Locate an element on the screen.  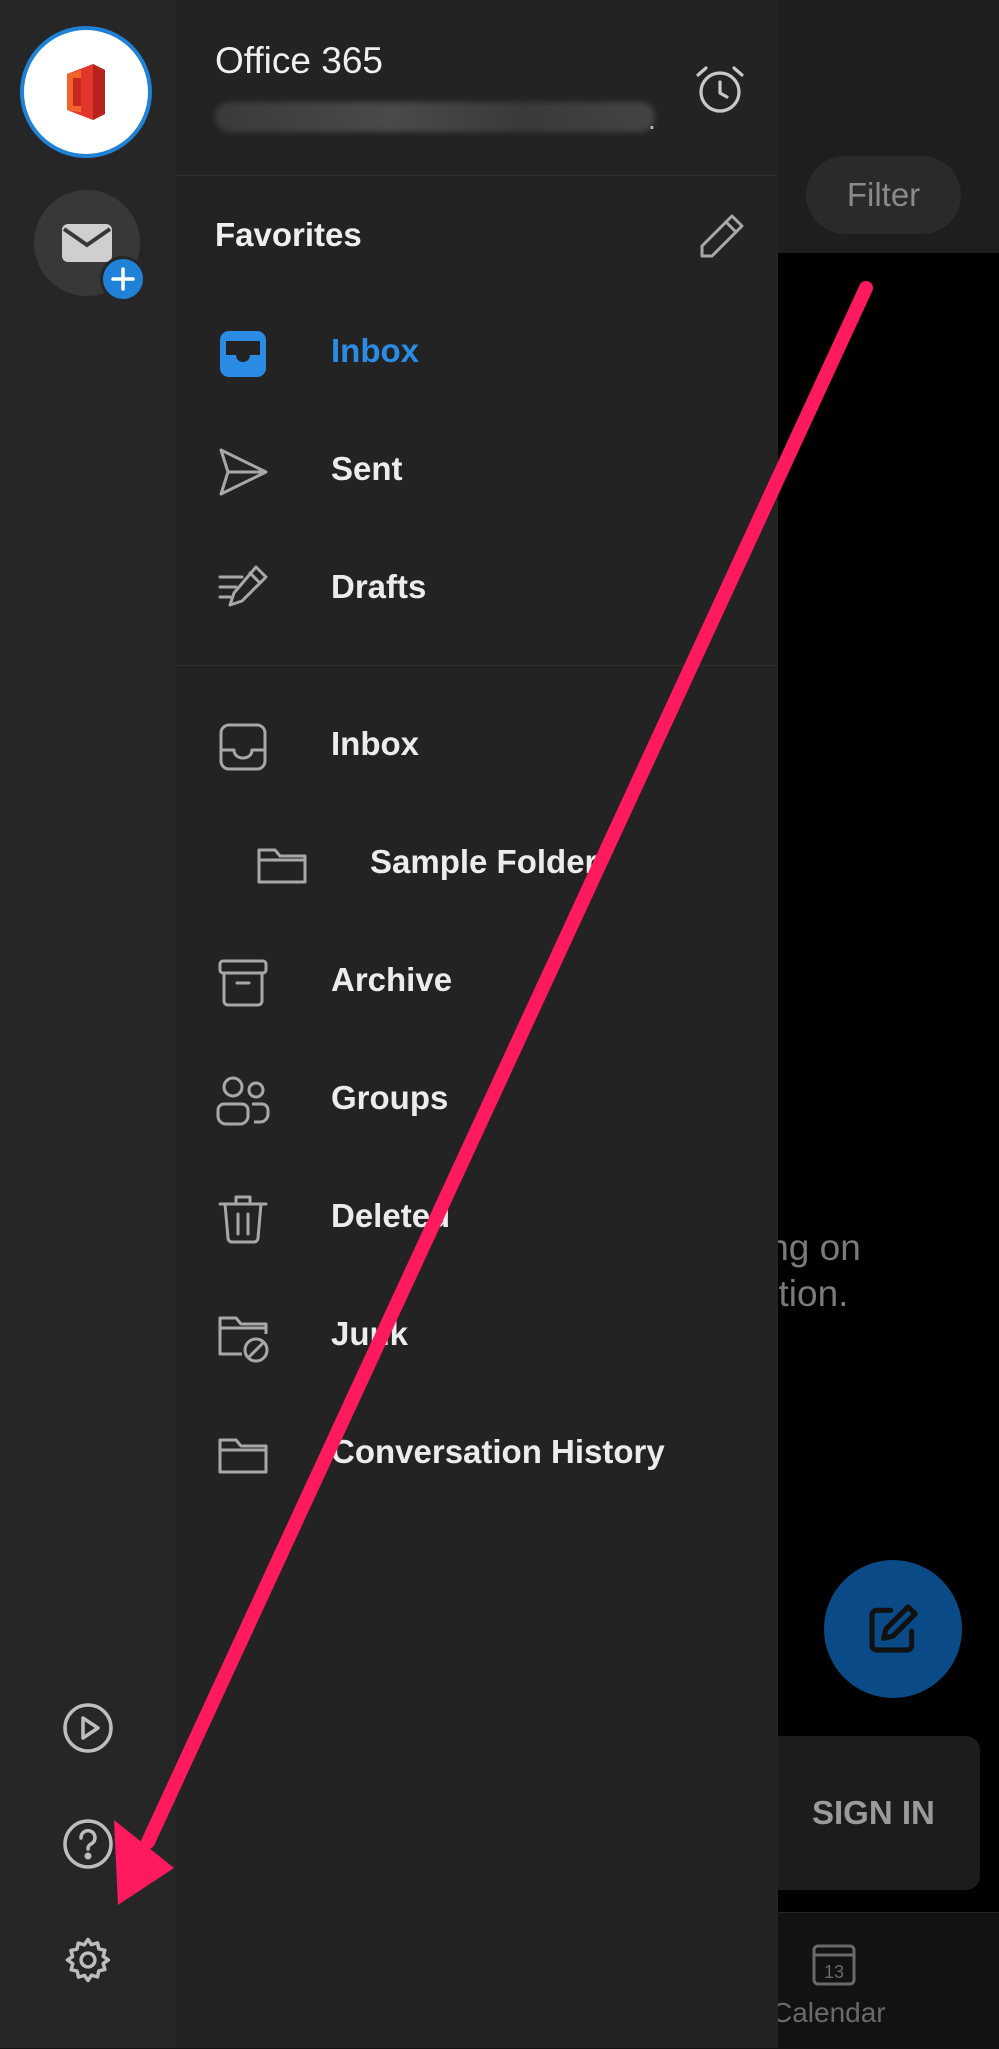
archive-icon is located at coordinates (243, 983).